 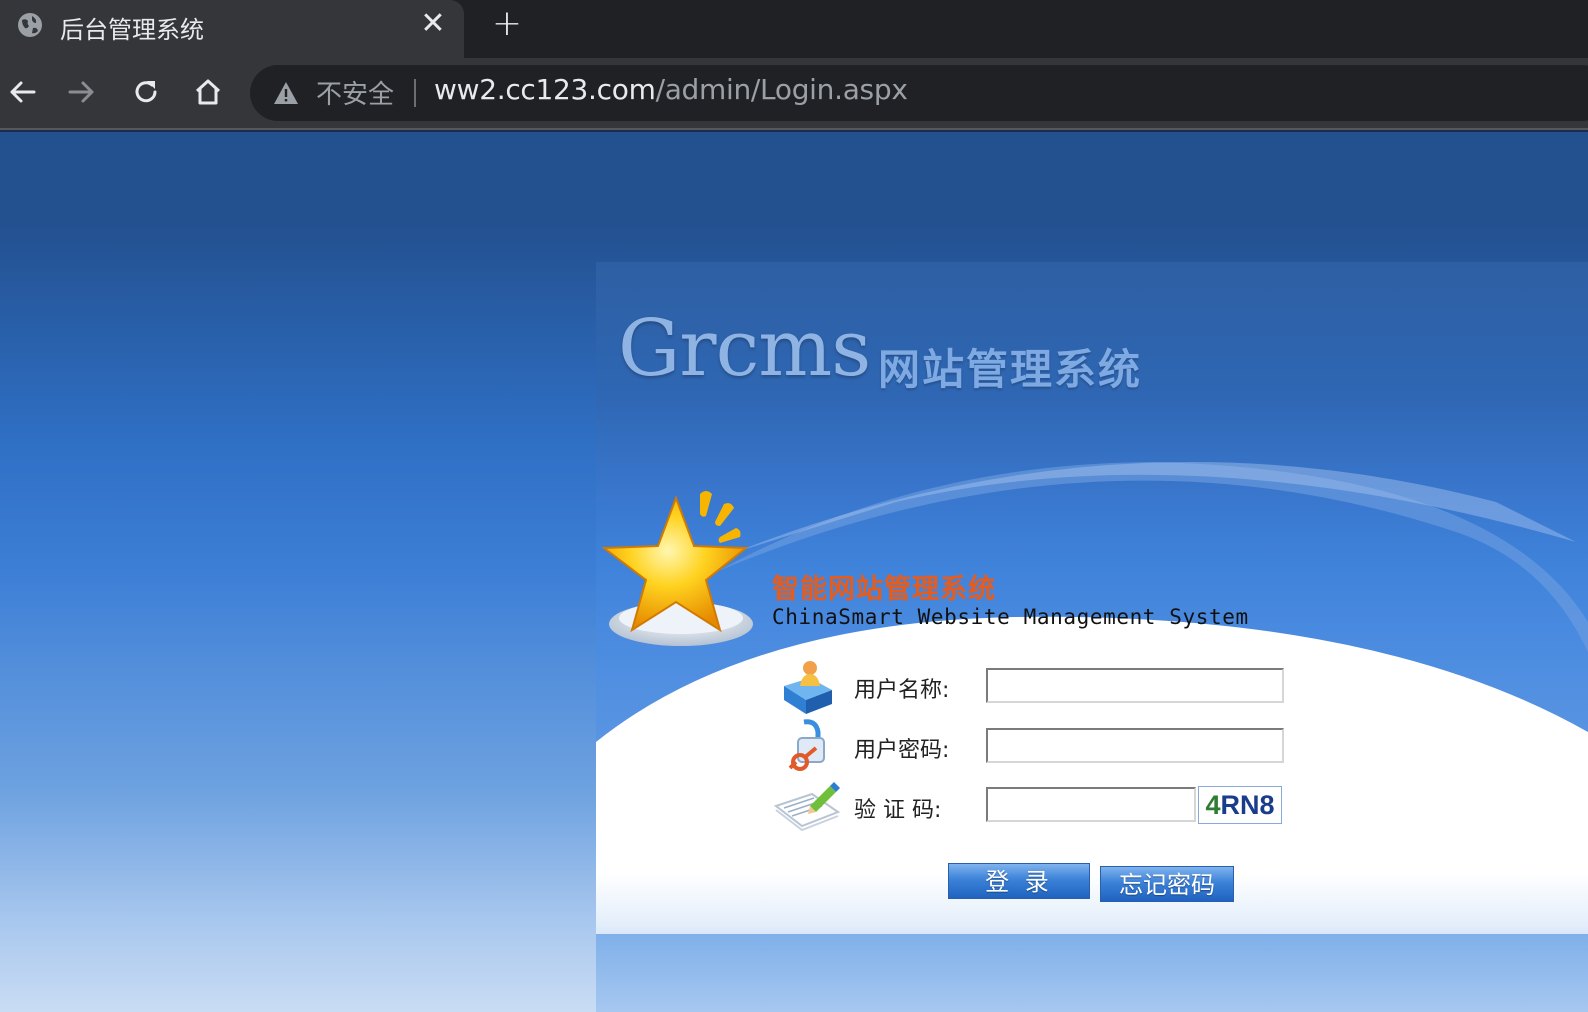 I want to click on security-label: 不安全, so click(x=355, y=92).